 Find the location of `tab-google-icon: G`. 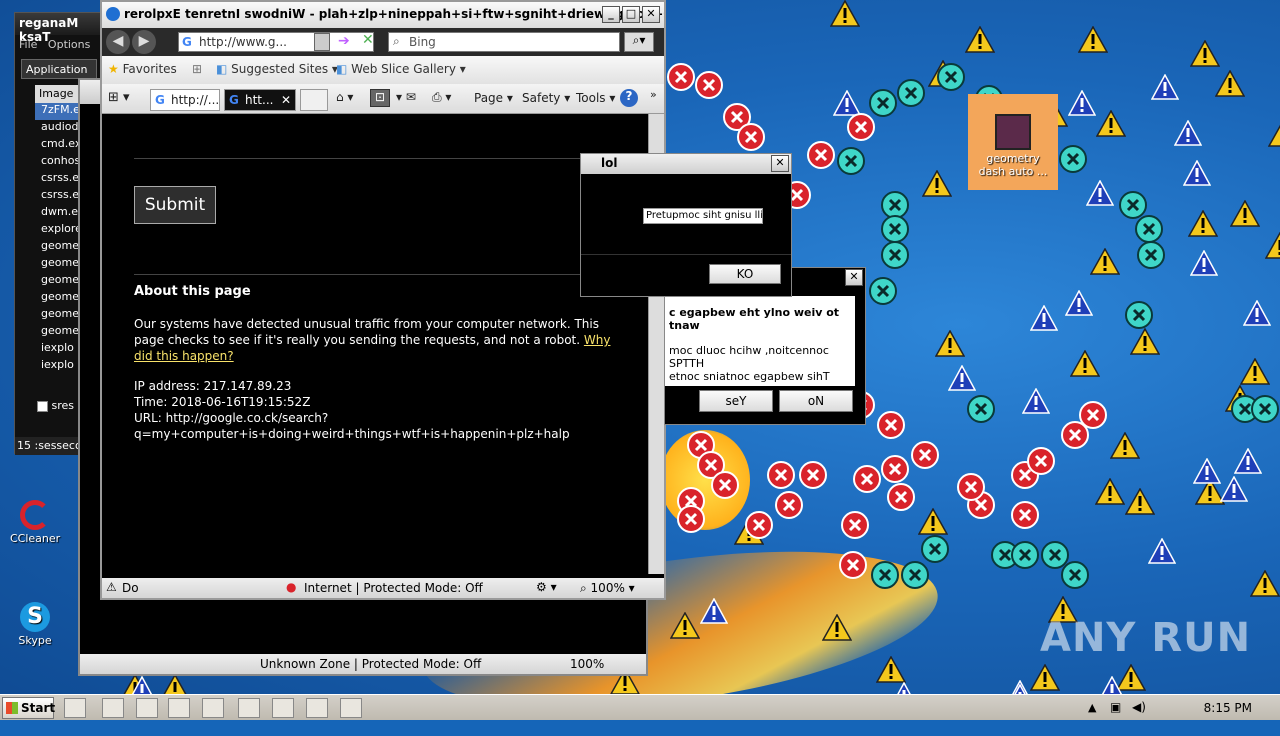

tab-google-icon: G is located at coordinates (160, 100).